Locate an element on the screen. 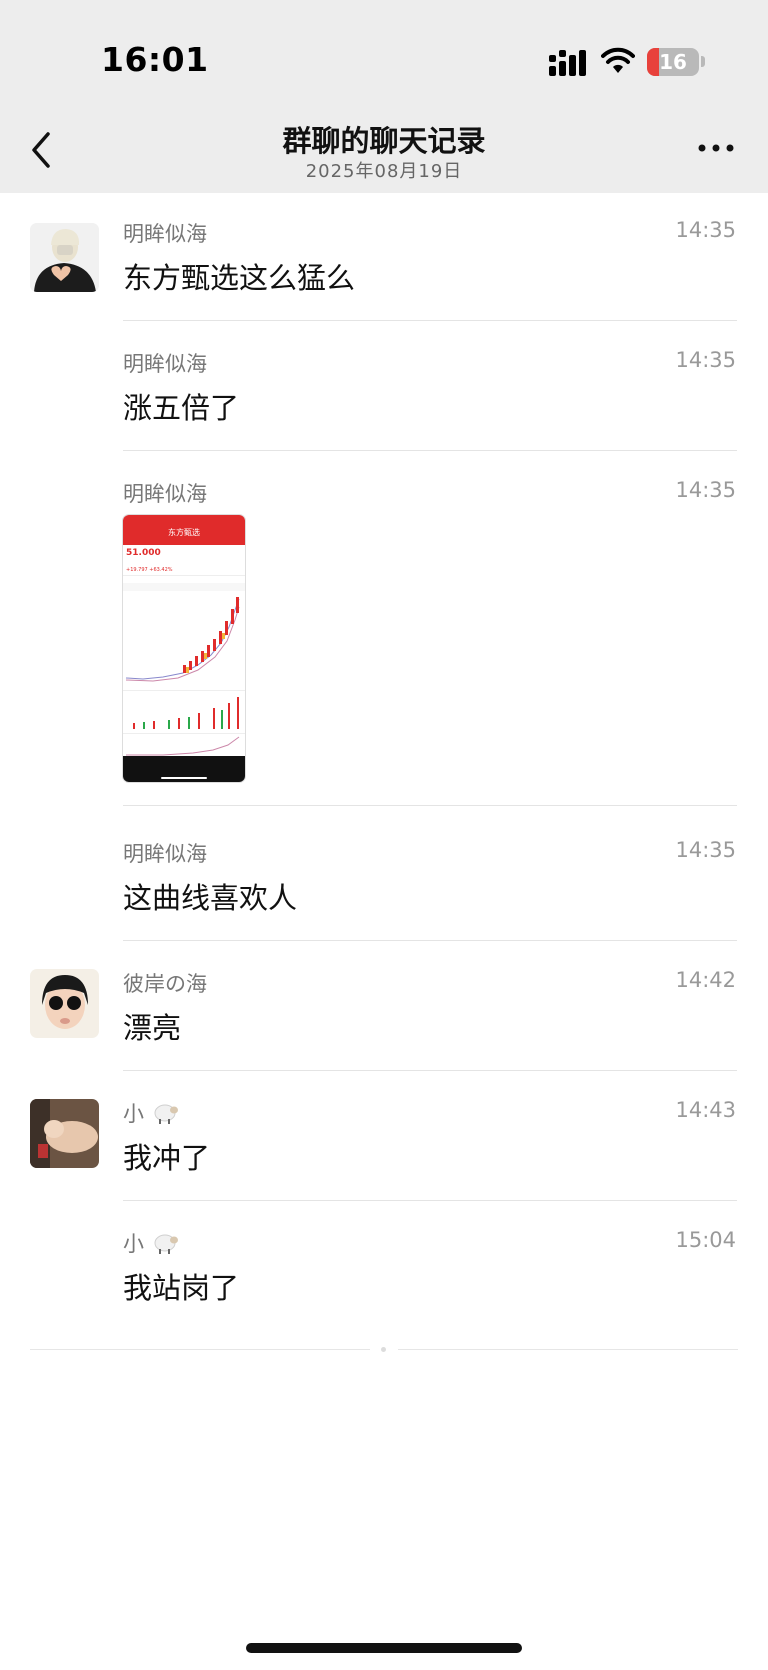 The width and height of the screenshot is (768, 1670). signal-icon is located at coordinates (567, 63).